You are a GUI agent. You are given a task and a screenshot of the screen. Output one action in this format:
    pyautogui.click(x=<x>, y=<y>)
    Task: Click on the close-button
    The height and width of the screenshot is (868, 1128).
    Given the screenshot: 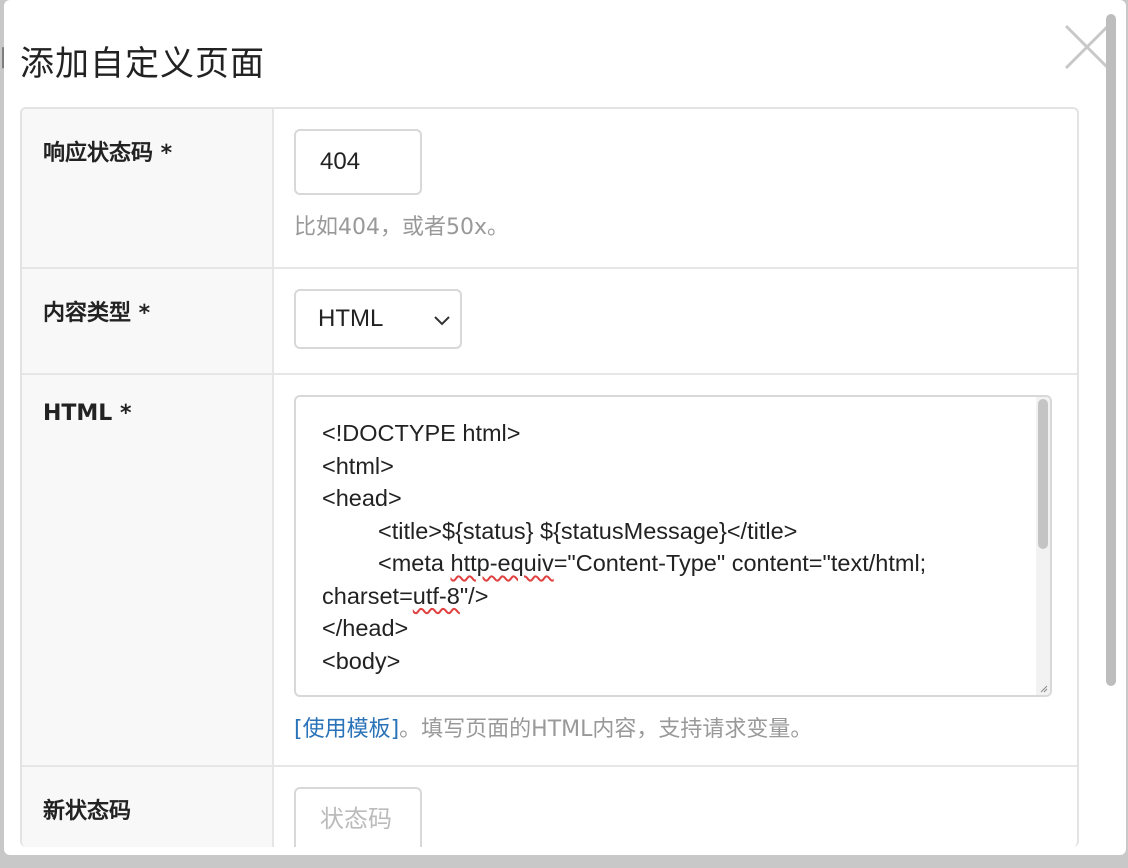 What is the action you would take?
    pyautogui.click(x=1087, y=47)
    